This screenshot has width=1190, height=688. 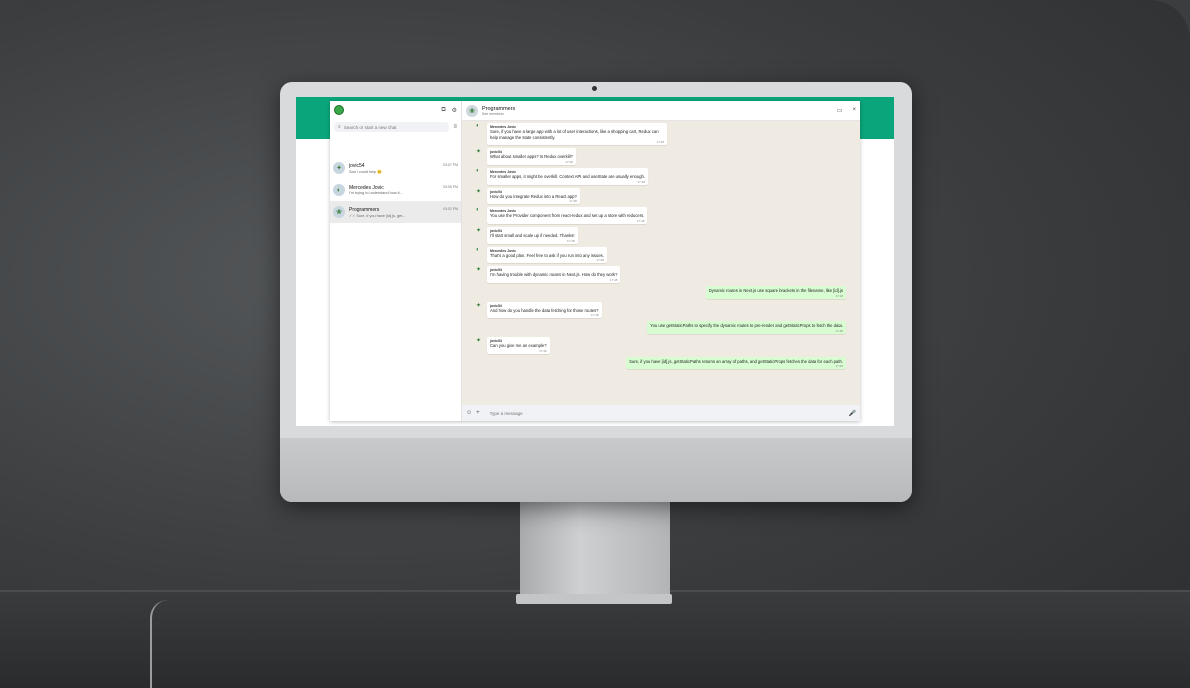 I want to click on chat-time: 03:05 PM, so click(x=450, y=187).